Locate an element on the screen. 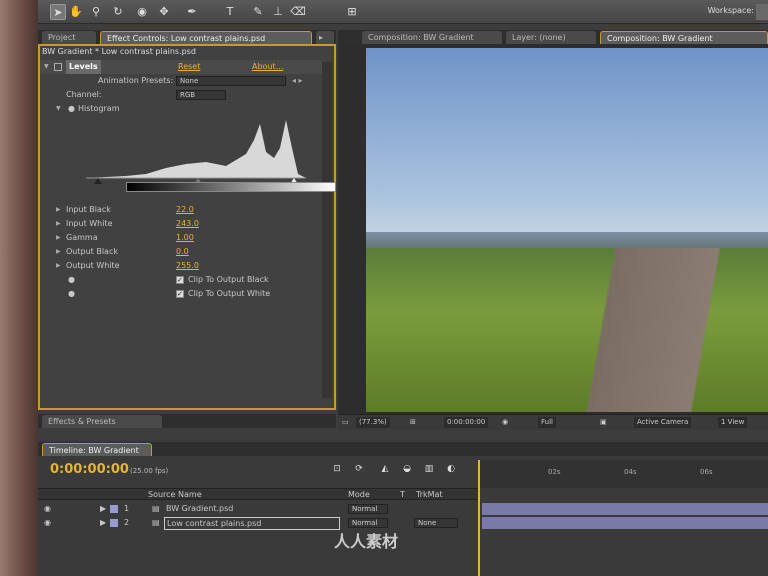  param-row-input-black: ▶ Input Black 22.0 is located at coordinates (179, 210).